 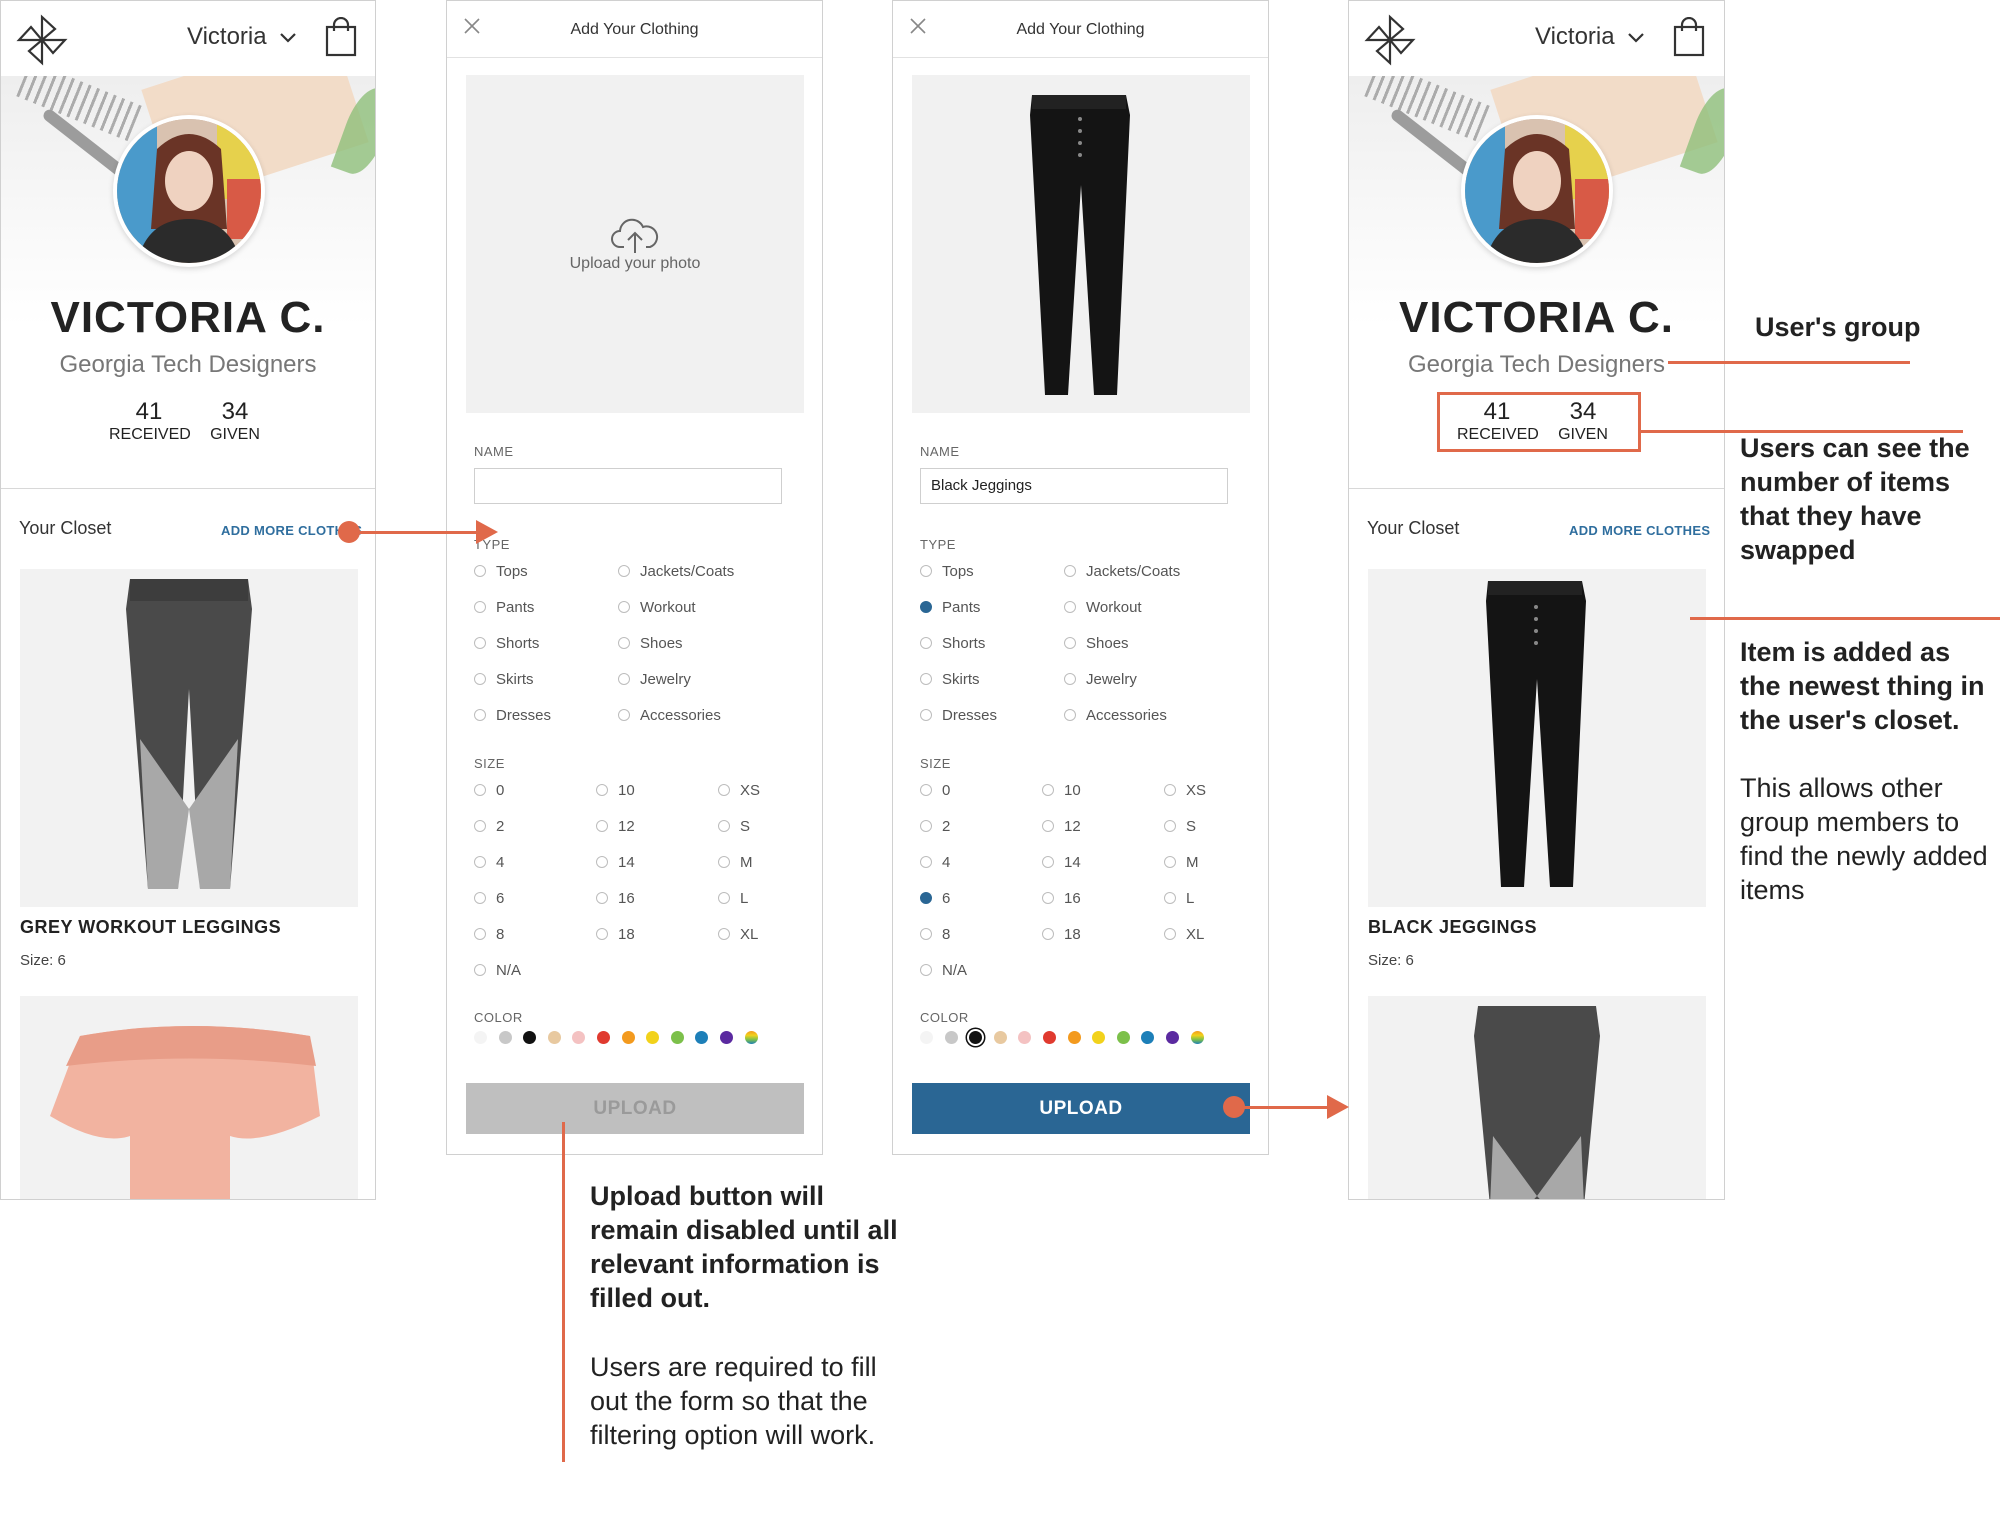 I want to click on upload-button-enabled: UPLOAD, so click(x=1081, y=1108).